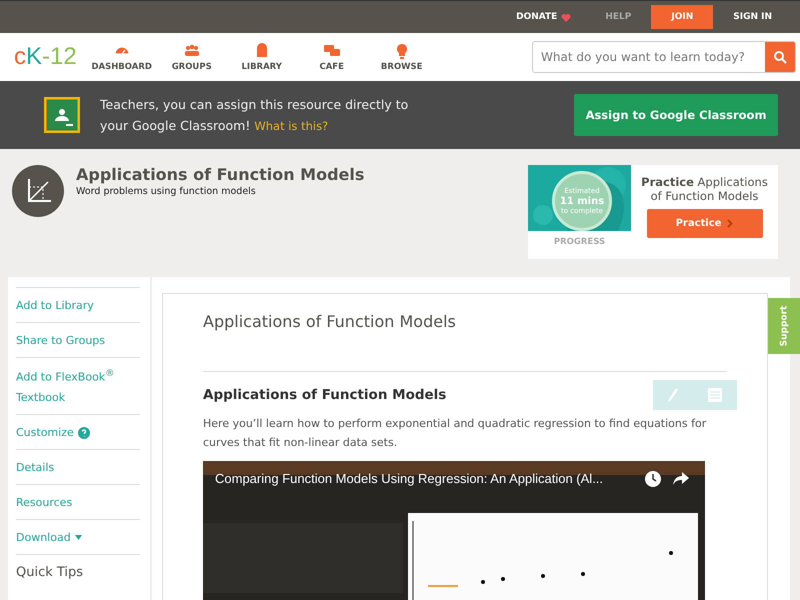  I want to click on search-icon, so click(780, 57).